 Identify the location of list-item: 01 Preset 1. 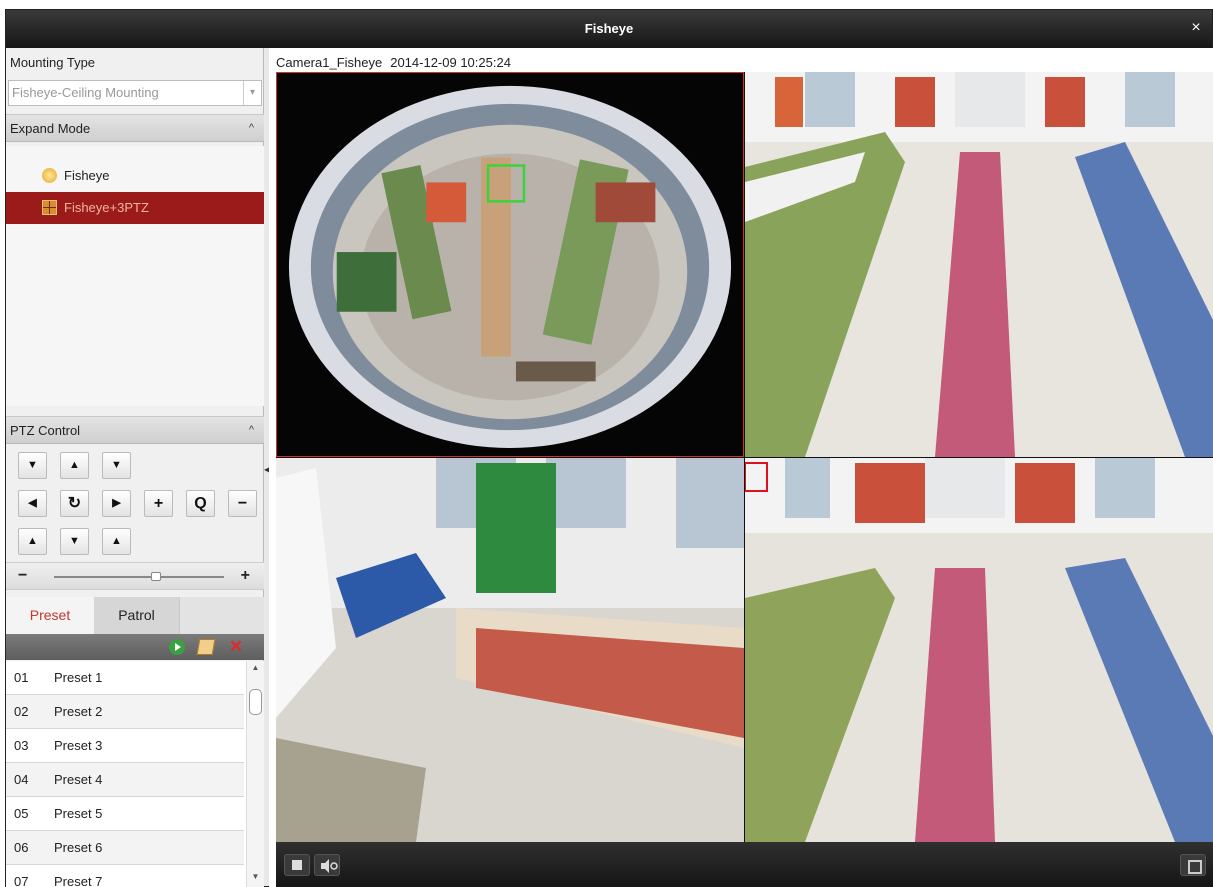
(125, 678).